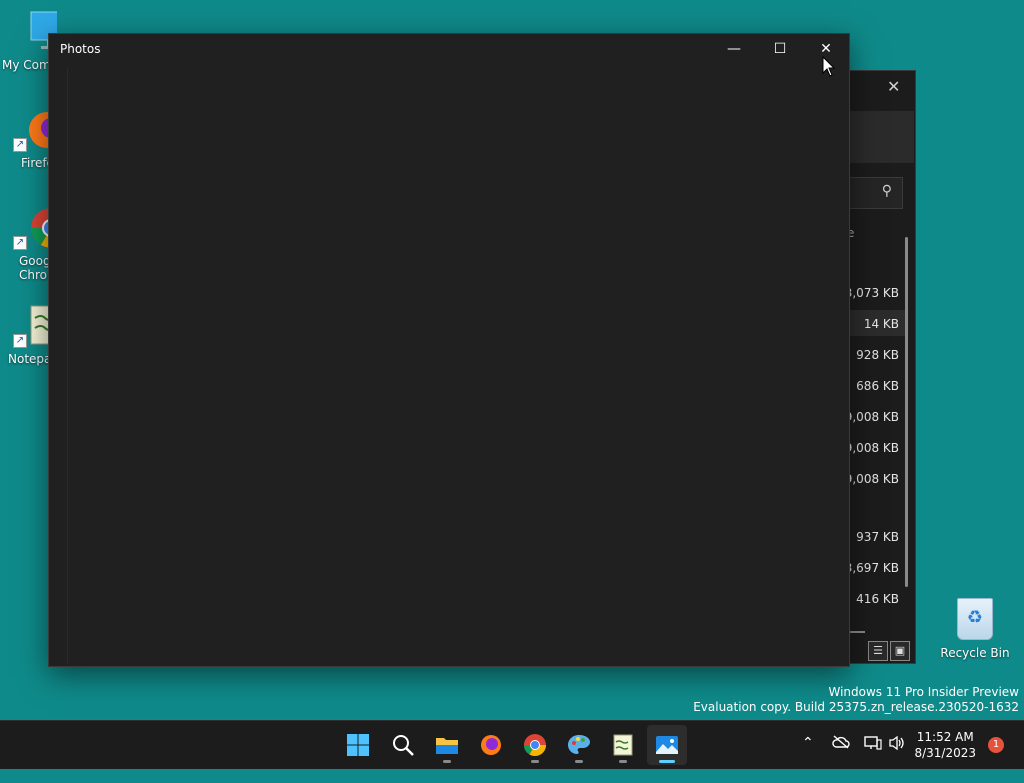 Image resolution: width=1024 pixels, height=783 pixels. I want to click on start-button, so click(358, 745).